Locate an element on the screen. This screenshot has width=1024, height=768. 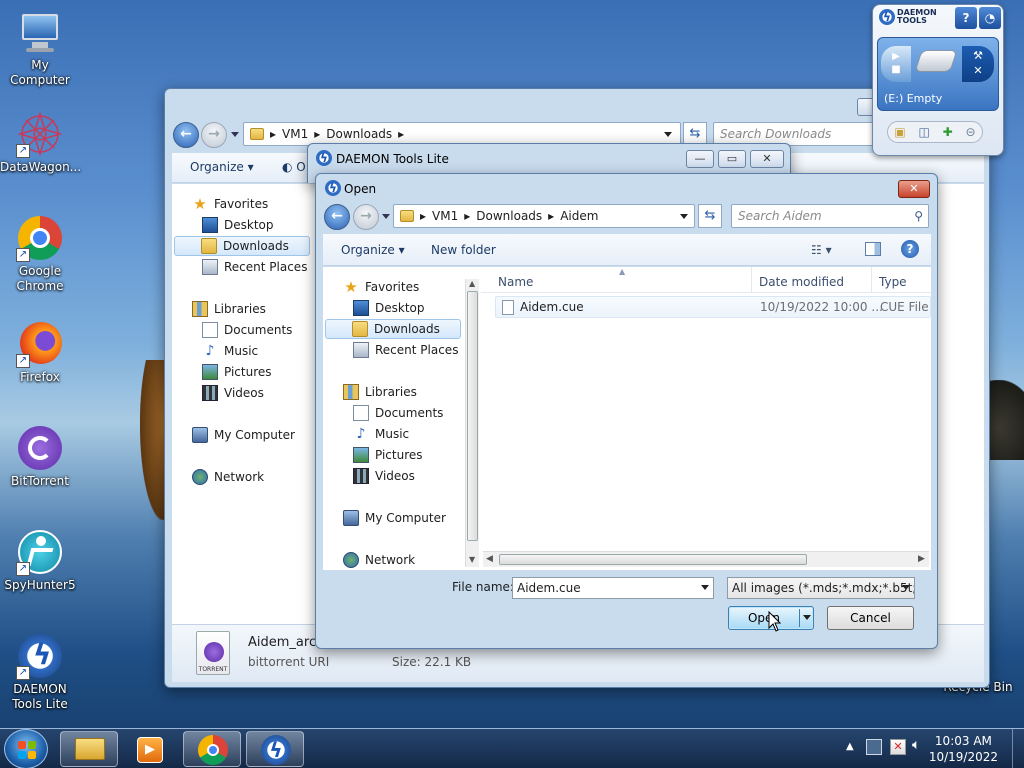
network-tray-icon is located at coordinates (874, 747).